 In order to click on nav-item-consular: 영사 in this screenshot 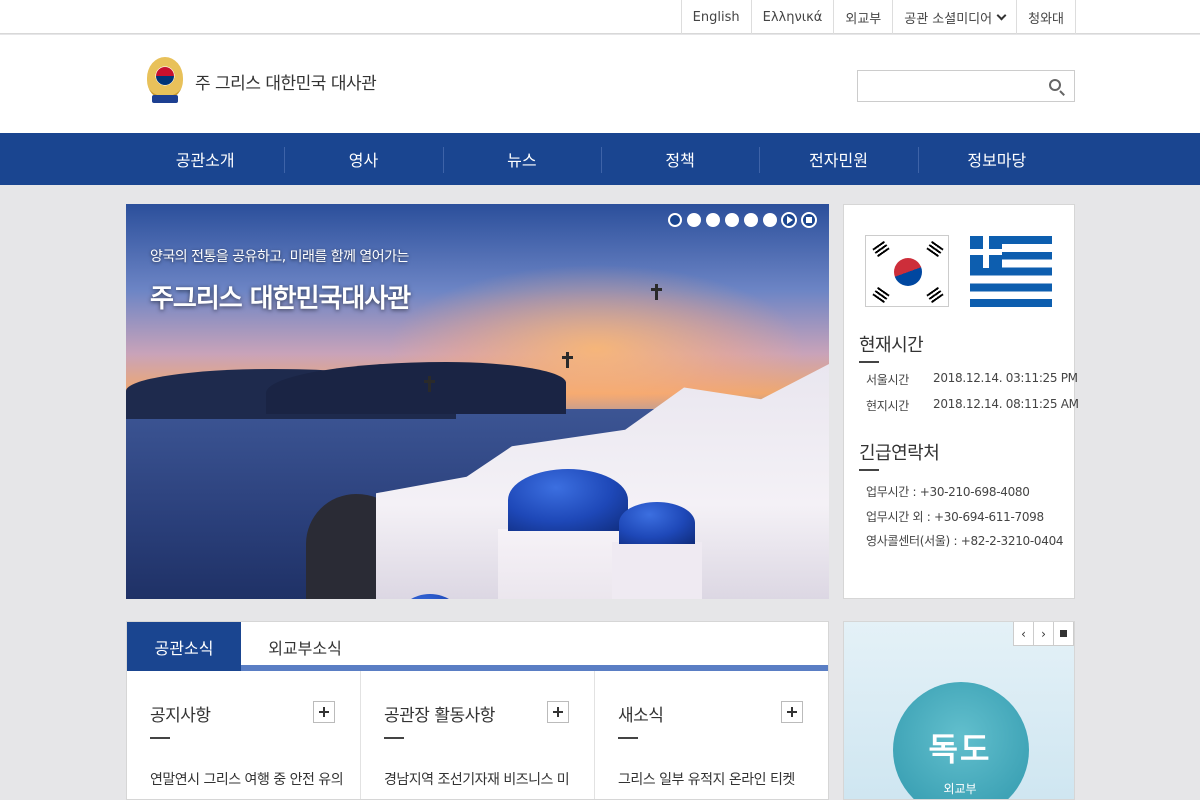, I will do `click(363, 159)`.